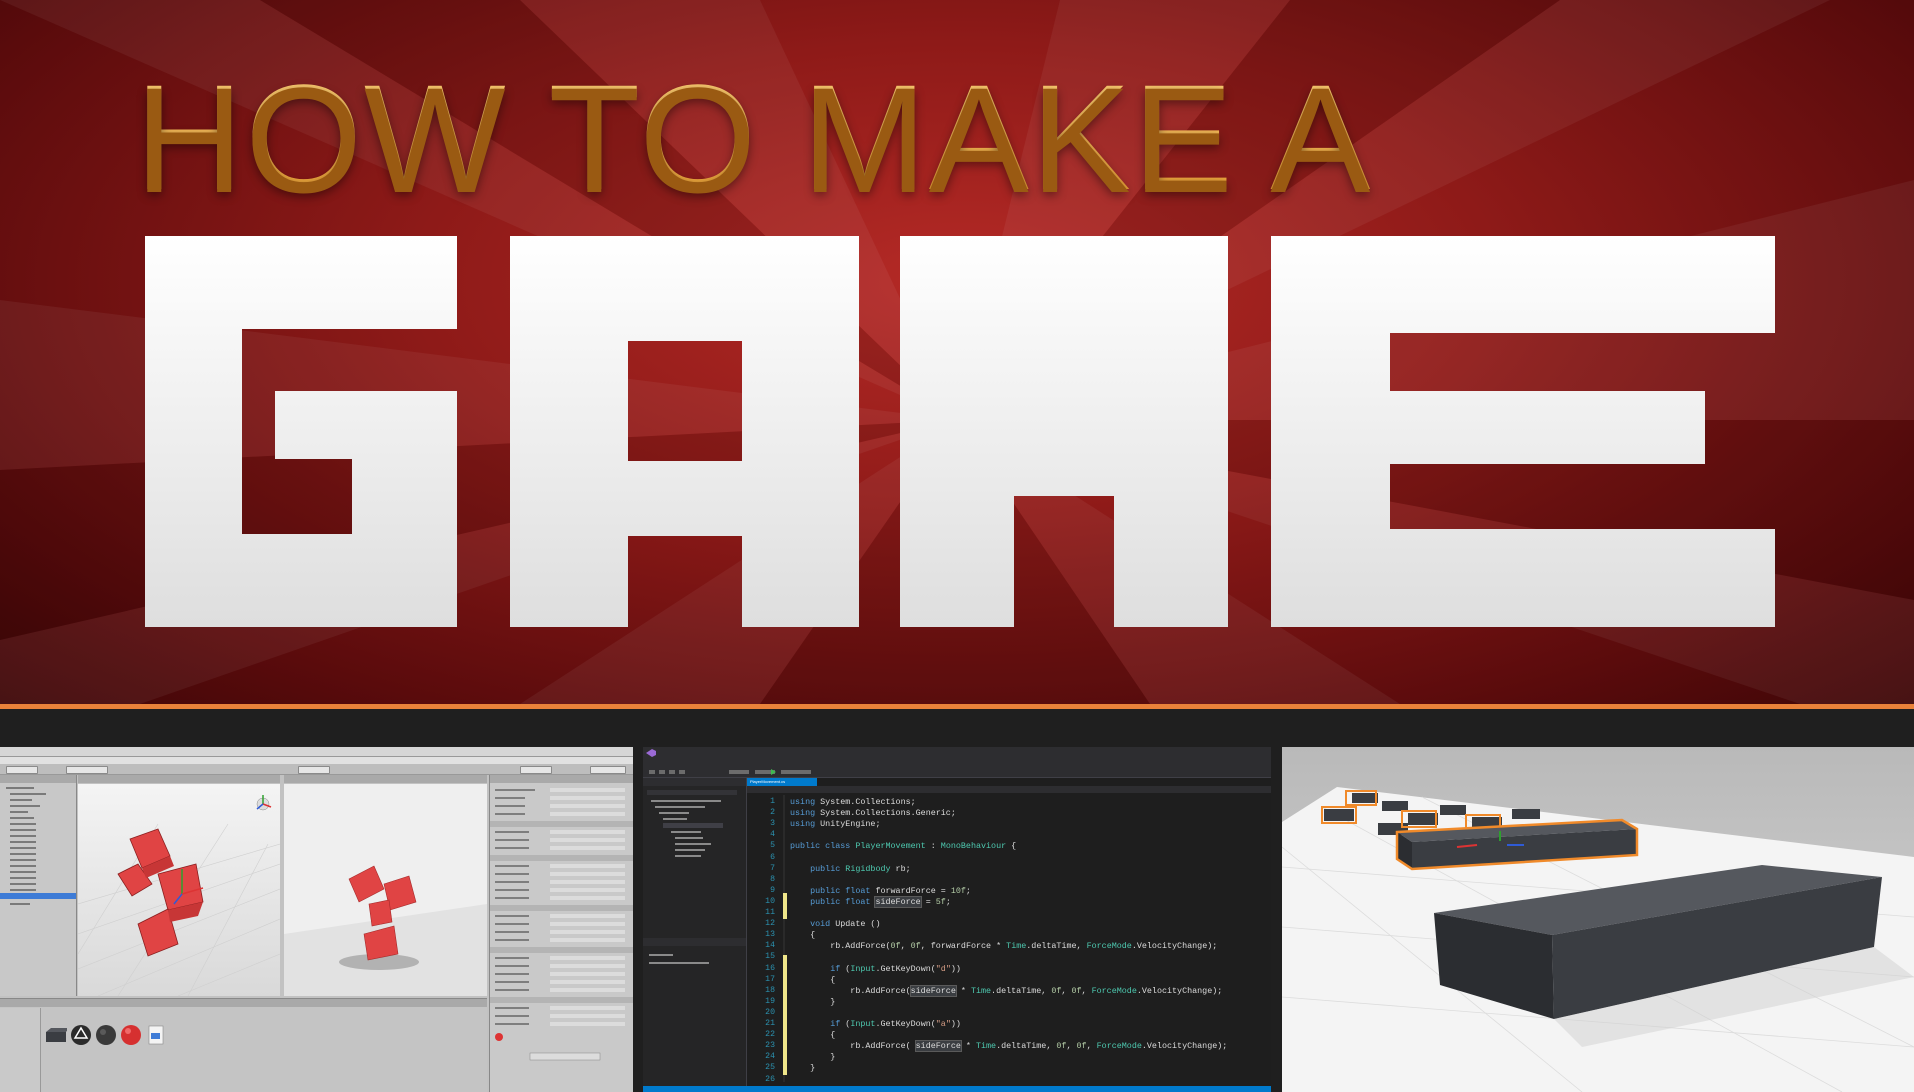 Image resolution: width=1914 pixels, height=1092 pixels. Describe the element at coordinates (772, 824) in the screenshot. I see `line-number: 3` at that location.